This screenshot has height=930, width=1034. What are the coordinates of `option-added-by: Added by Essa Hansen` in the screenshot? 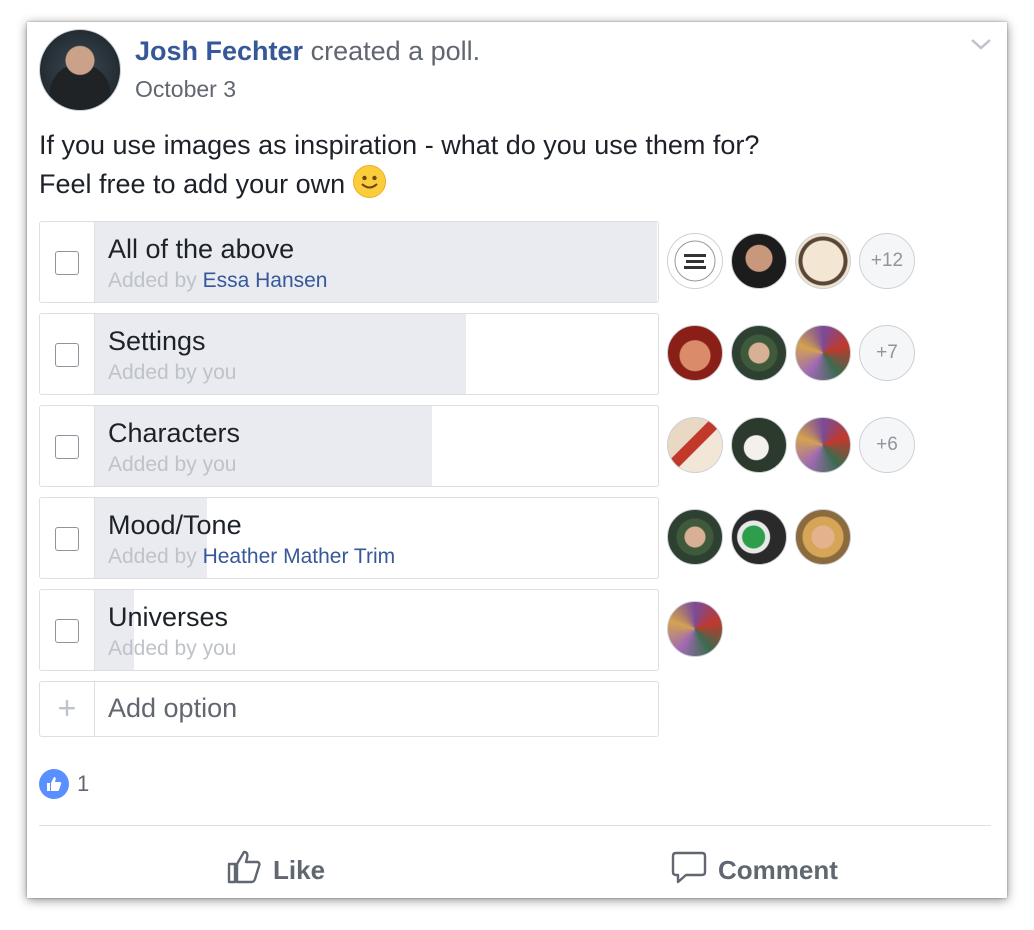 It's located at (217, 281).